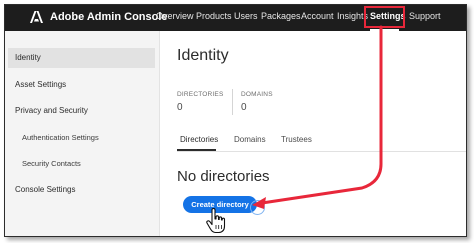  Describe the element at coordinates (199, 139) in the screenshot. I see `tab-directories: Directories` at that location.